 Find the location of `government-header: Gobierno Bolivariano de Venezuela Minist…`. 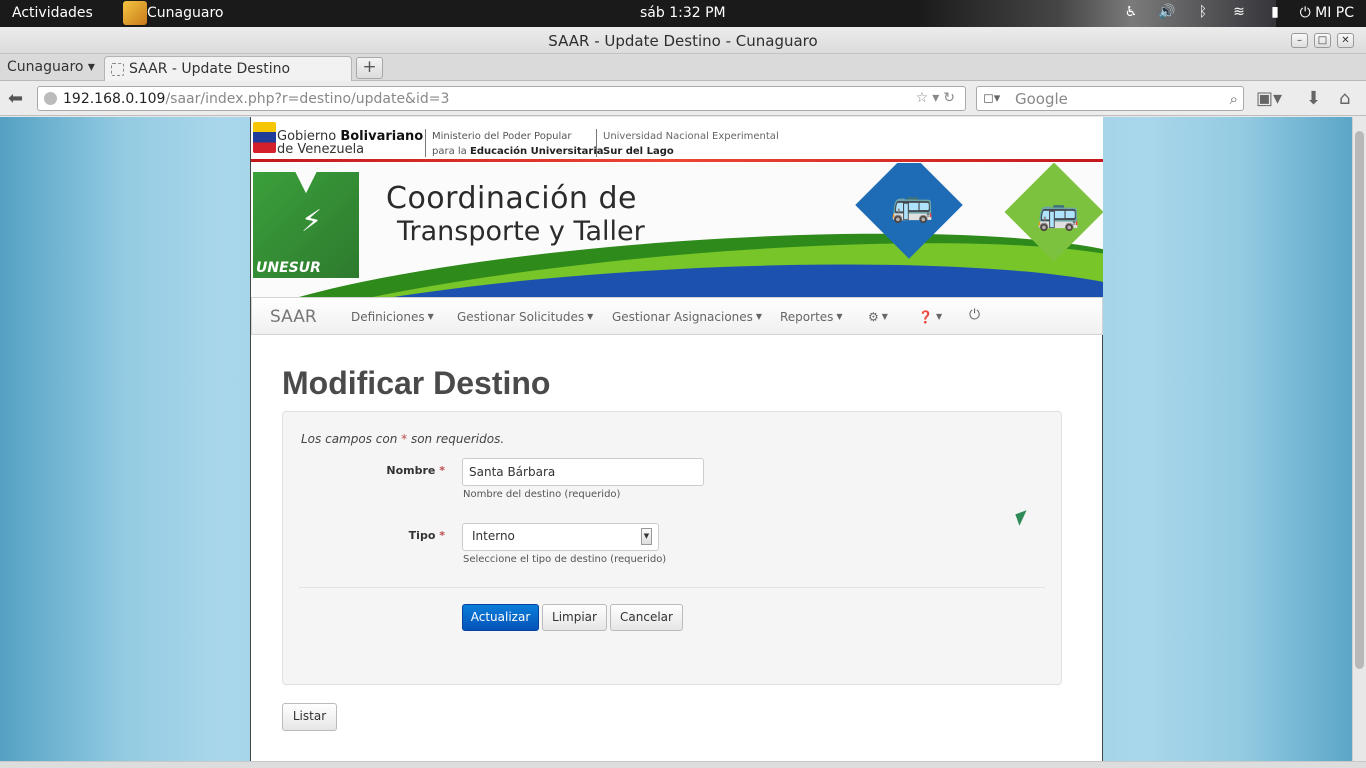

government-header: Gobierno Bolivariano de Venezuela Minist… is located at coordinates (677, 140).